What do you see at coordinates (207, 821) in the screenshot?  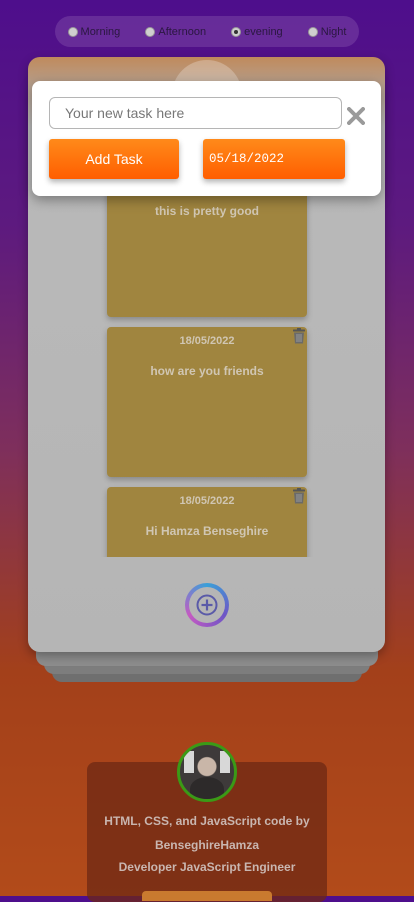 I see `author-credit-line: HTML, CSS, and JavaScript code by` at bounding box center [207, 821].